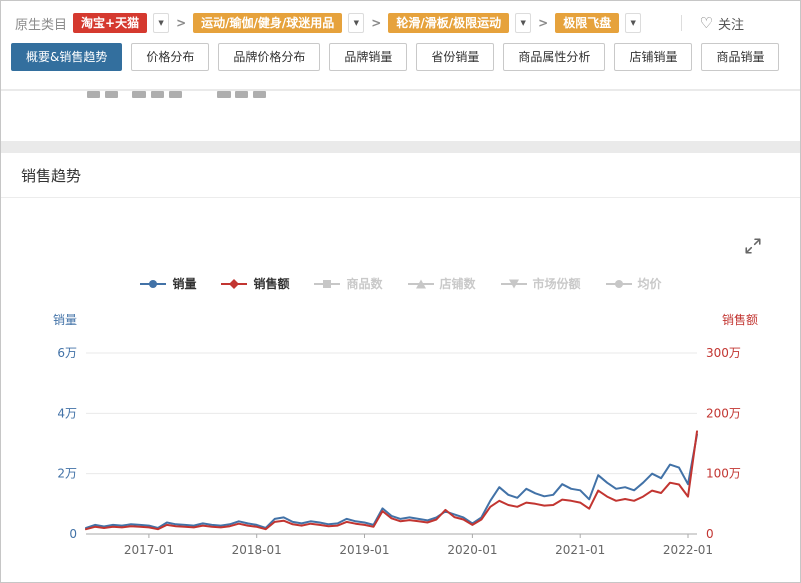 This screenshot has height=583, width=801. I want to click on svg-text: 200万, so click(723, 413).